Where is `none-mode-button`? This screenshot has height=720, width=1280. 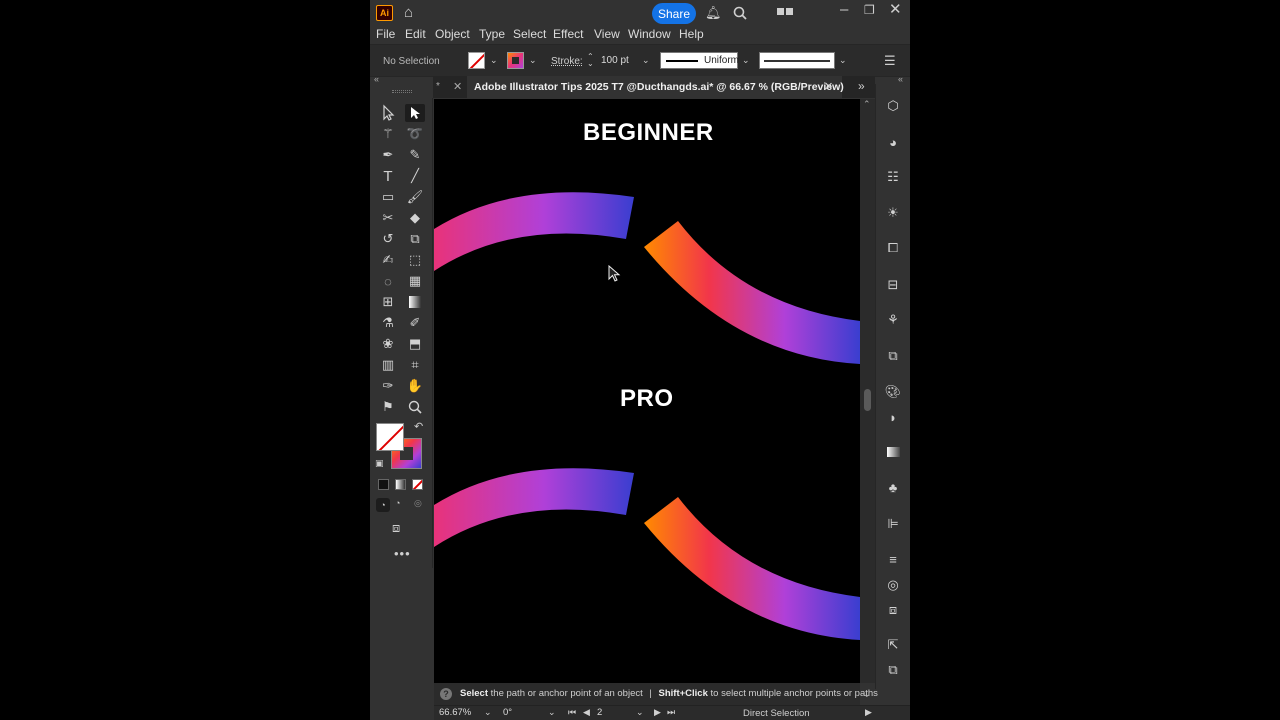 none-mode-button is located at coordinates (417, 484).